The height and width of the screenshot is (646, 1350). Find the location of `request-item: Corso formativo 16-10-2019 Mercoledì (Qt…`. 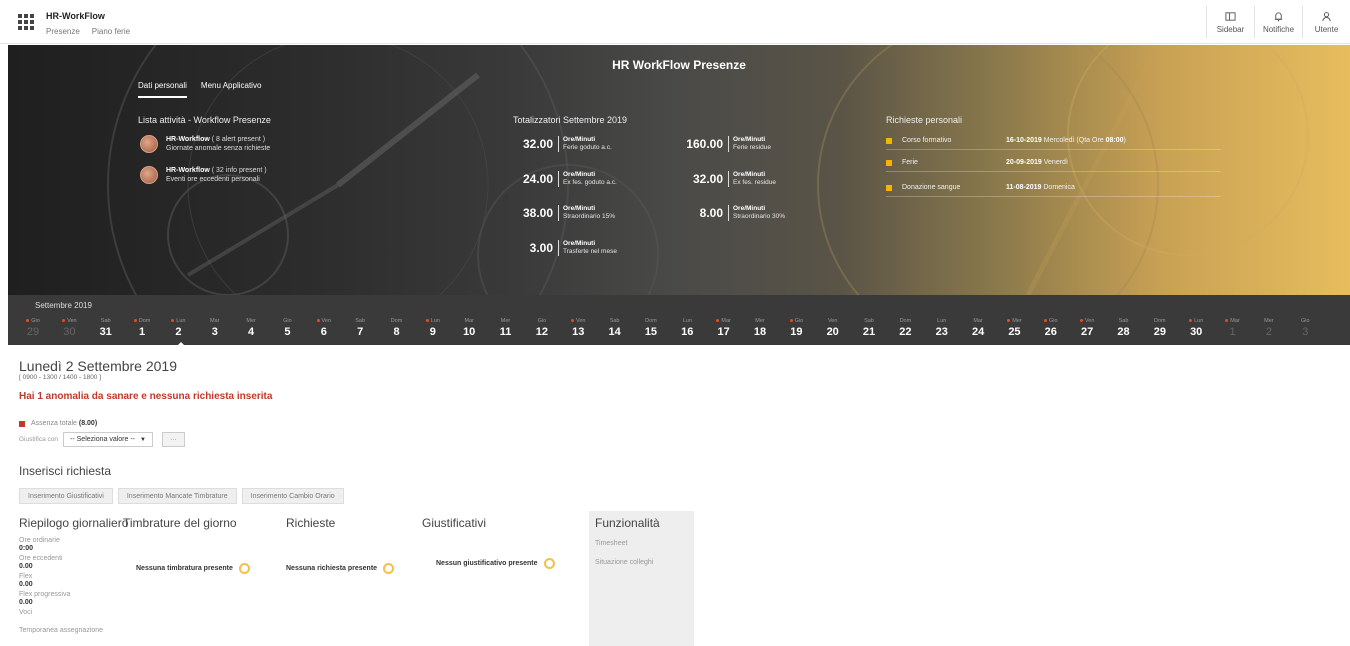

request-item: Corso formativo 16-10-2019 Mercoledì (Qt… is located at coordinates (1053, 143).